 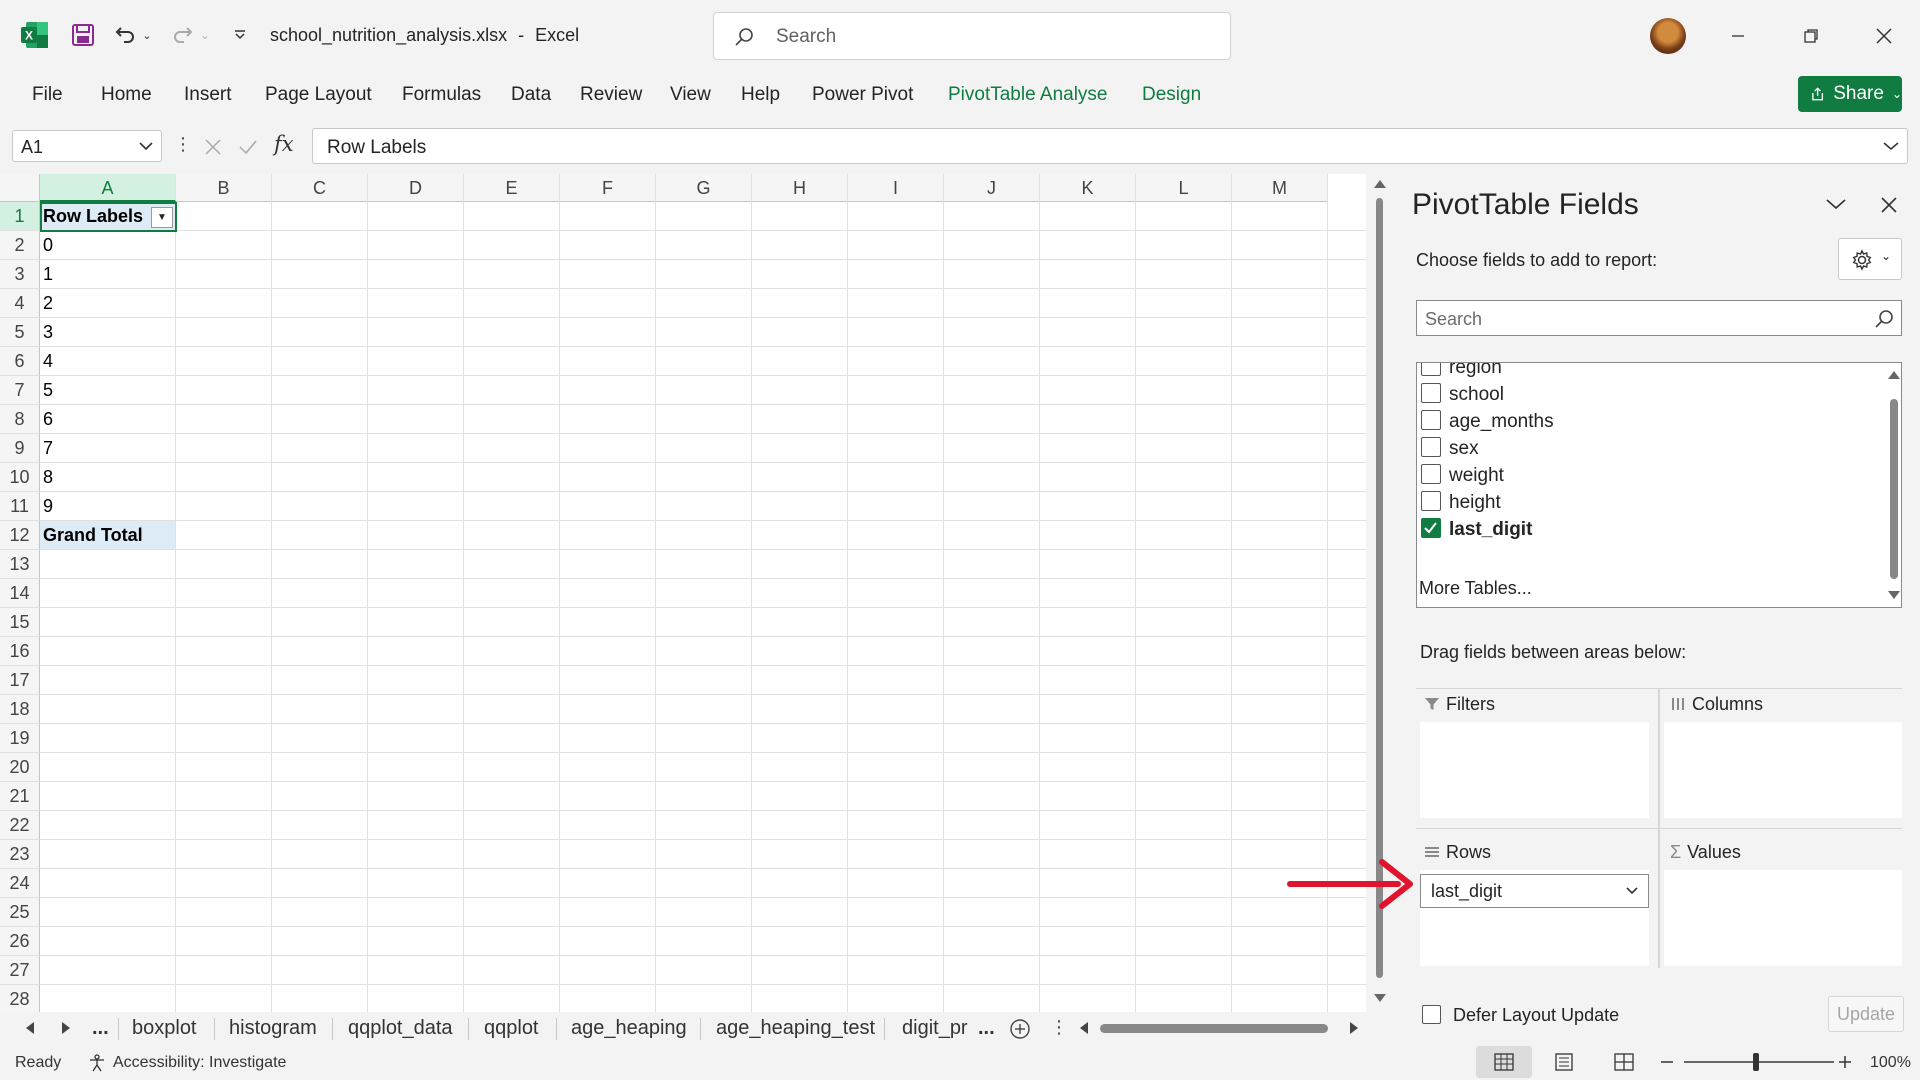 What do you see at coordinates (1171, 95) in the screenshot?
I see `menu-design: Design` at bounding box center [1171, 95].